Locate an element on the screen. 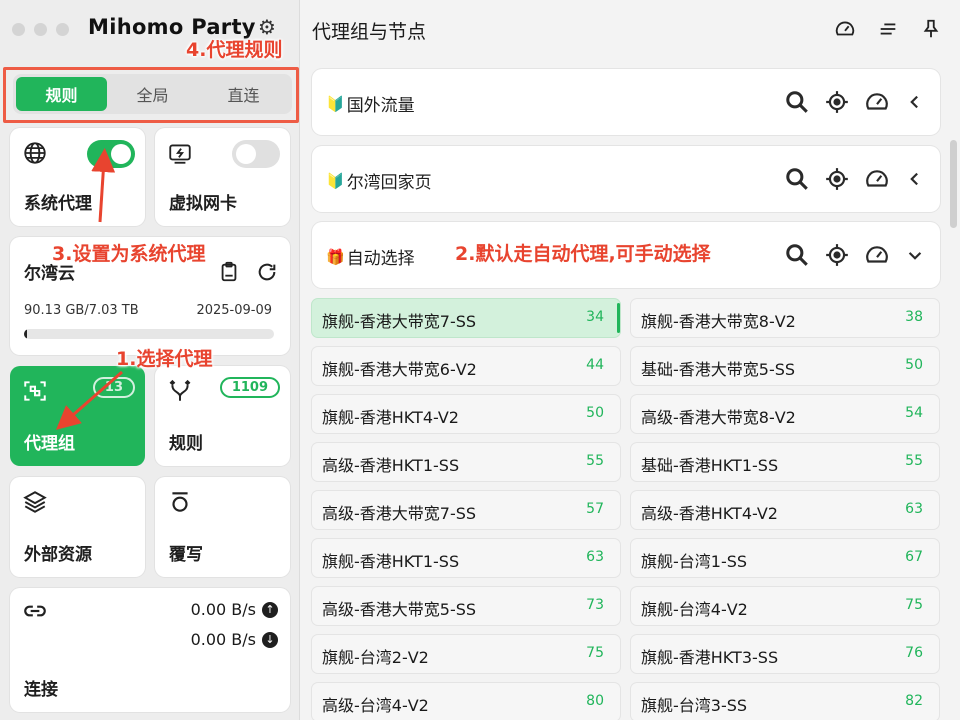  upload-speed: 0.00 B/s is located at coordinates (223, 609).